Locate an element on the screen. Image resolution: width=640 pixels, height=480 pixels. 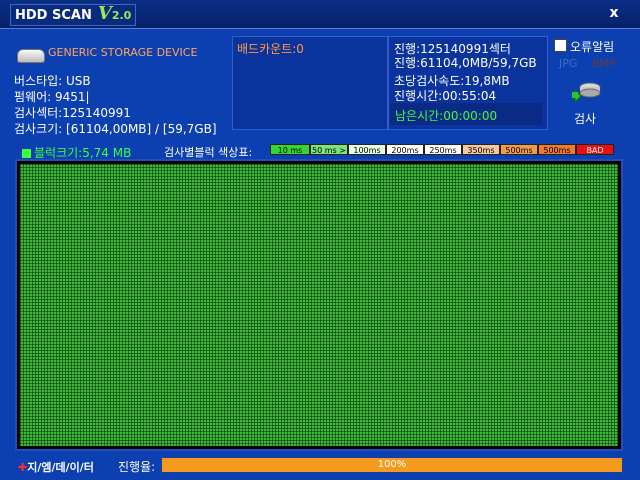
error-alert-label: 오류알림 is located at coordinates (592, 47).